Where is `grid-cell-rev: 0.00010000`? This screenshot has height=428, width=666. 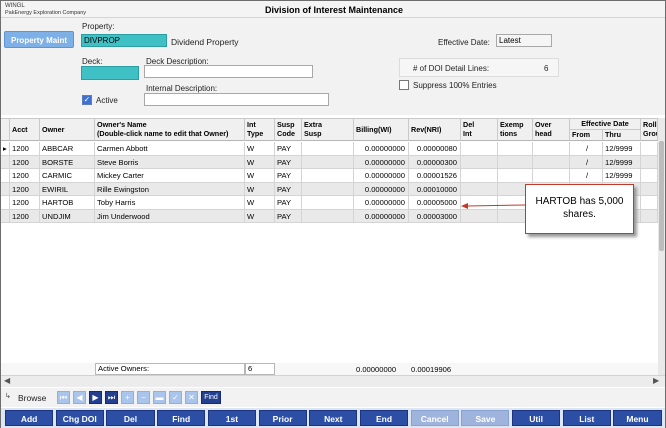 grid-cell-rev: 0.00010000 is located at coordinates (435, 189).